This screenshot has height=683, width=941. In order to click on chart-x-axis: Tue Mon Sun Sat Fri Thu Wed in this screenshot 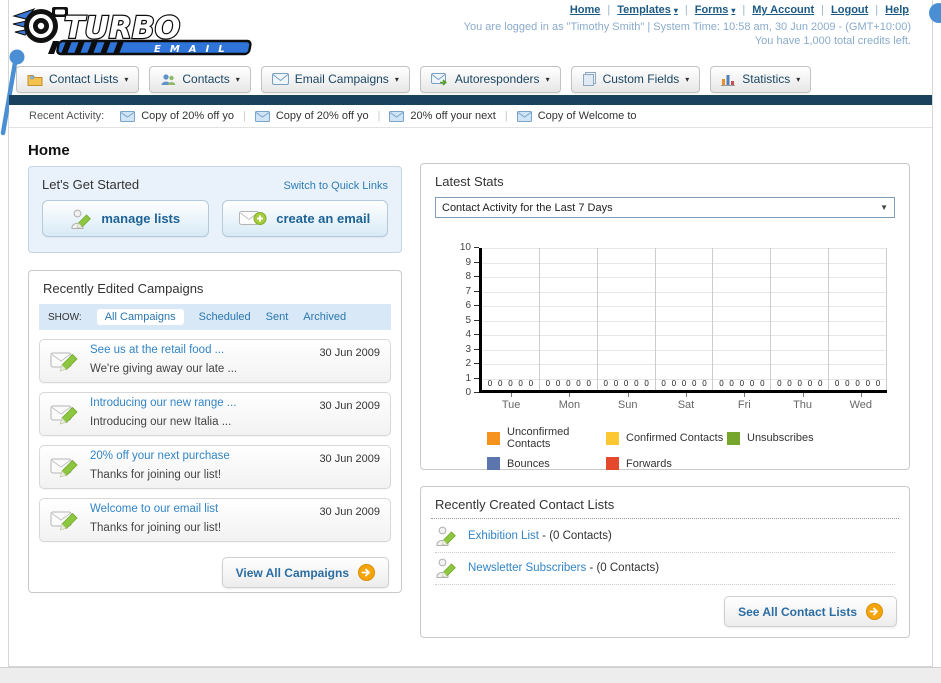, I will do `click(686, 402)`.